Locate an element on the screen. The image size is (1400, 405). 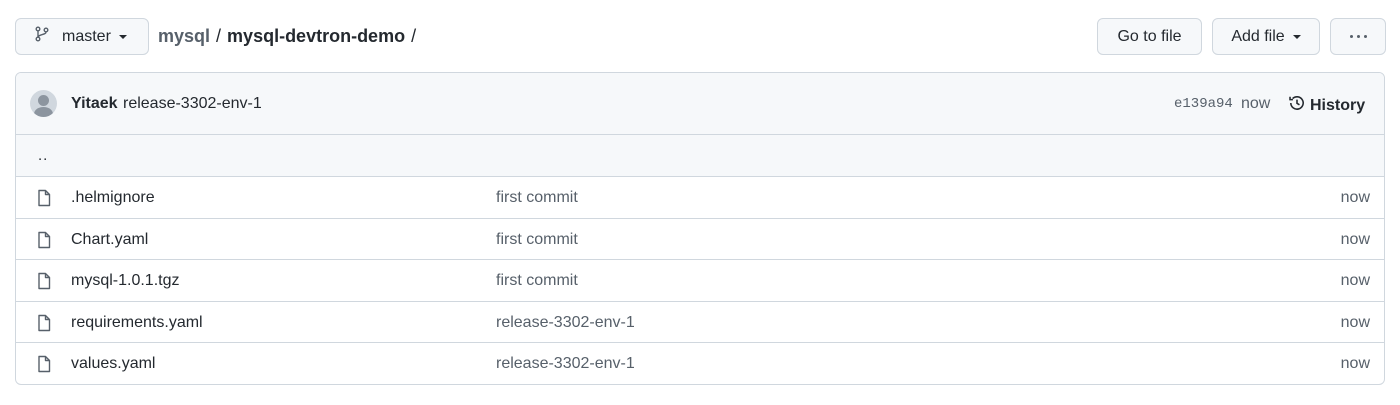
history-icon is located at coordinates (1297, 105).